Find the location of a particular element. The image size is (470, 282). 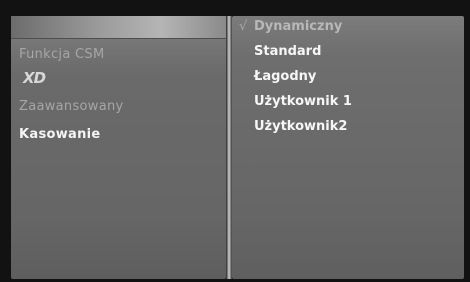

menu-item-reset: Kasowanie is located at coordinates (60, 134).